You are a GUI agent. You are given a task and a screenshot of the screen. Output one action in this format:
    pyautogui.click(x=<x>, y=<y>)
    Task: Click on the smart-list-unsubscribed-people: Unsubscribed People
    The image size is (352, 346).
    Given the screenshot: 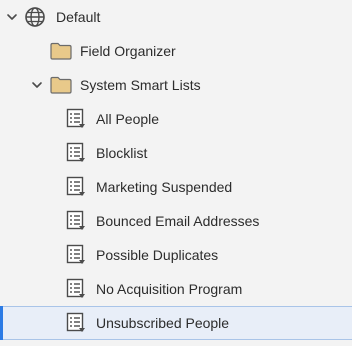 What is the action you would take?
    pyautogui.click(x=176, y=323)
    